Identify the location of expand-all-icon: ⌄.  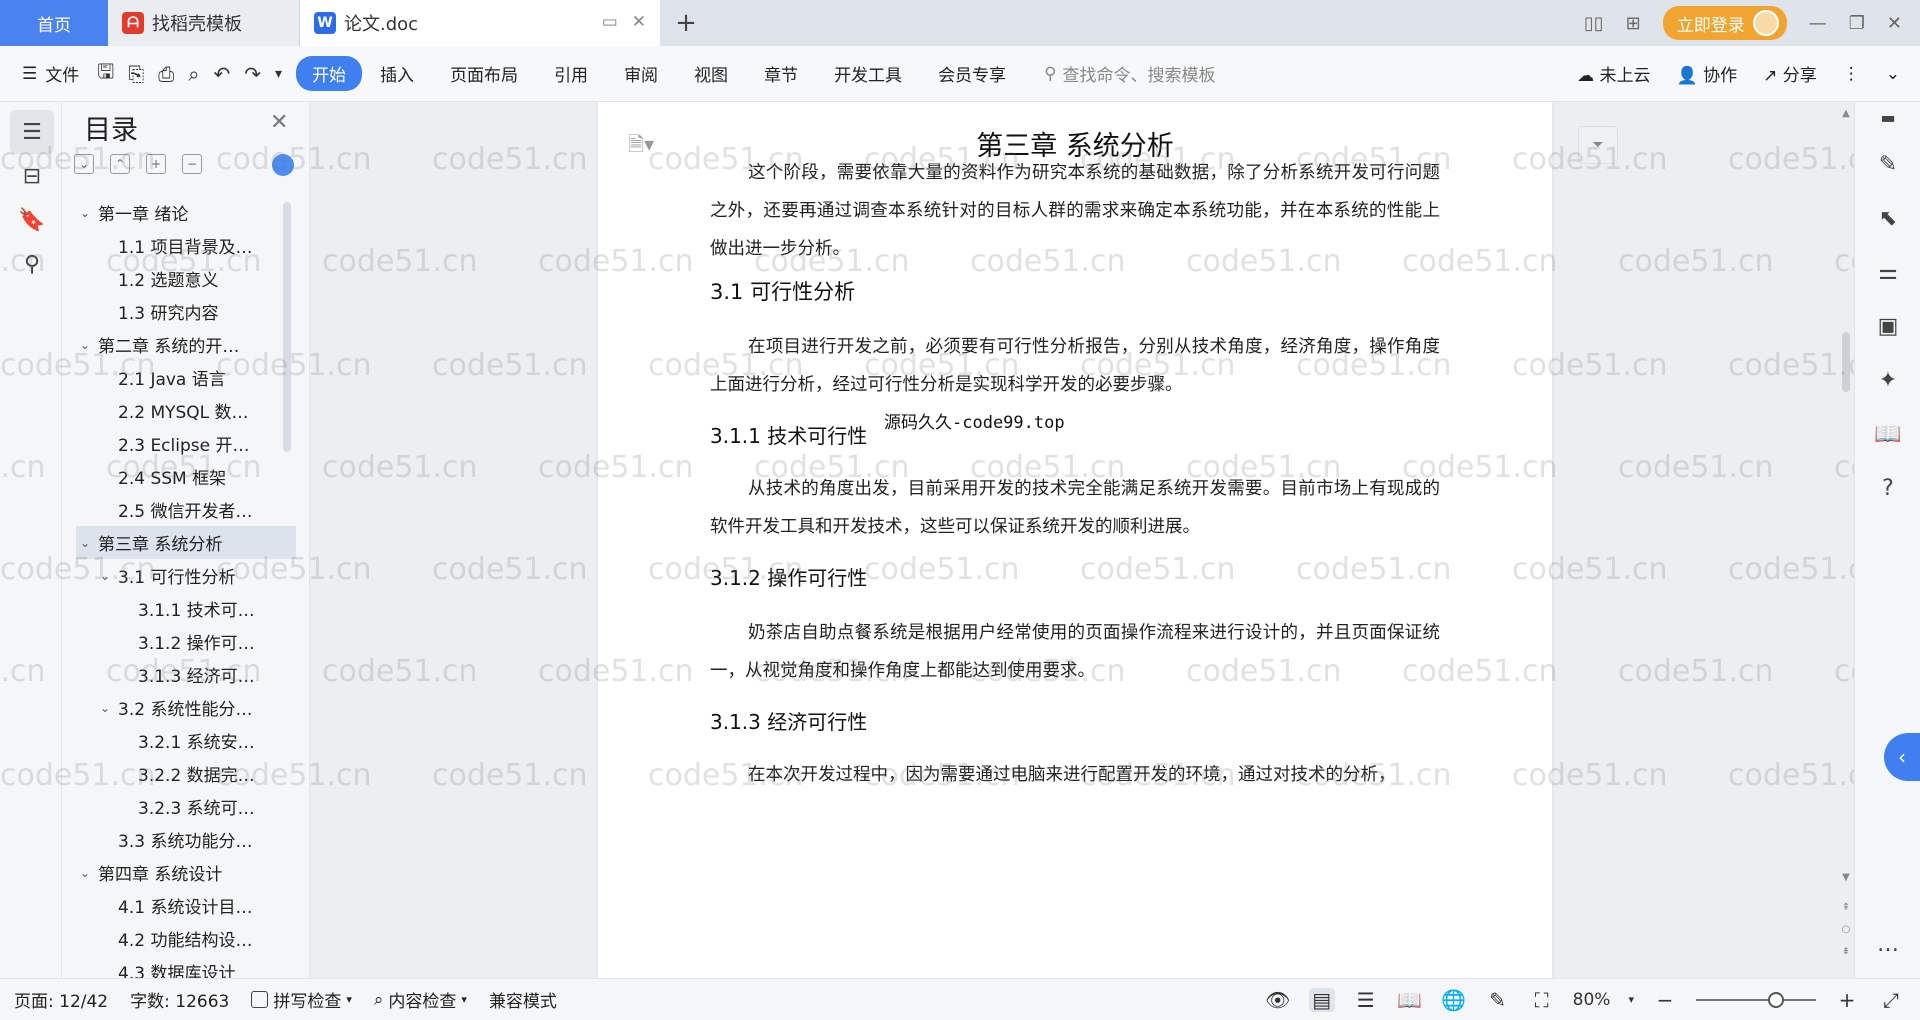
(84, 164).